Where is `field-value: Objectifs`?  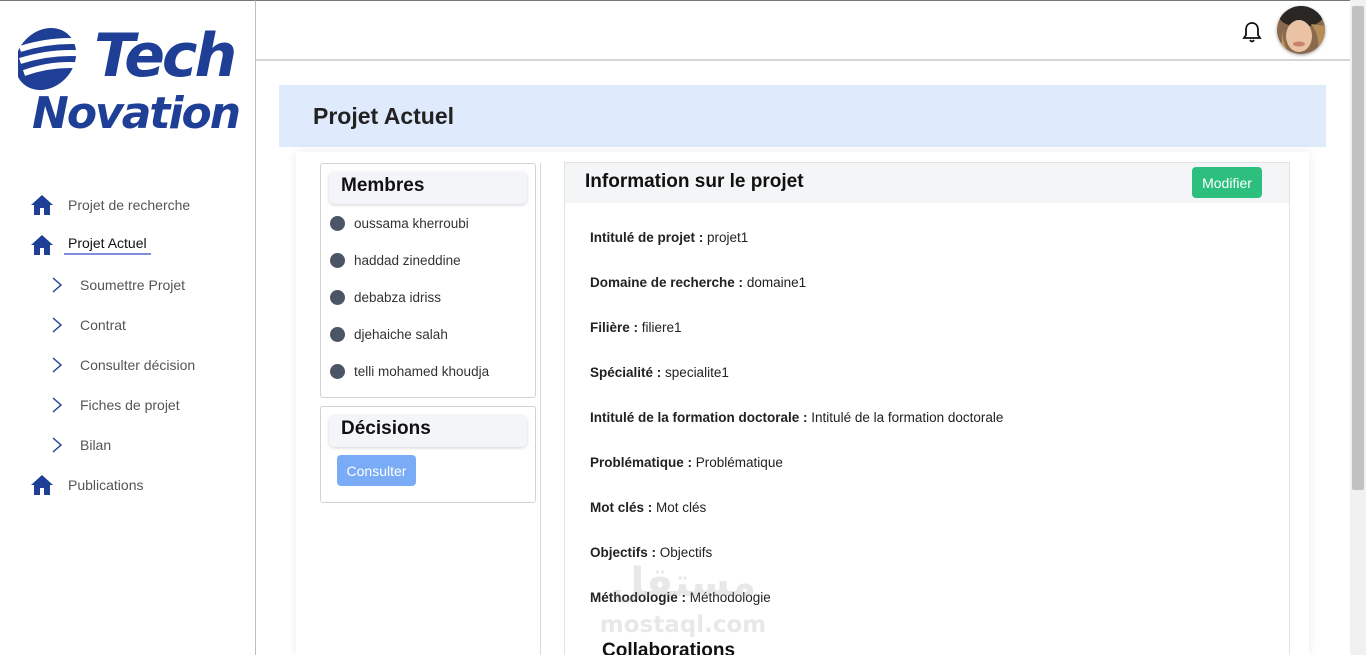 field-value: Objectifs is located at coordinates (686, 552).